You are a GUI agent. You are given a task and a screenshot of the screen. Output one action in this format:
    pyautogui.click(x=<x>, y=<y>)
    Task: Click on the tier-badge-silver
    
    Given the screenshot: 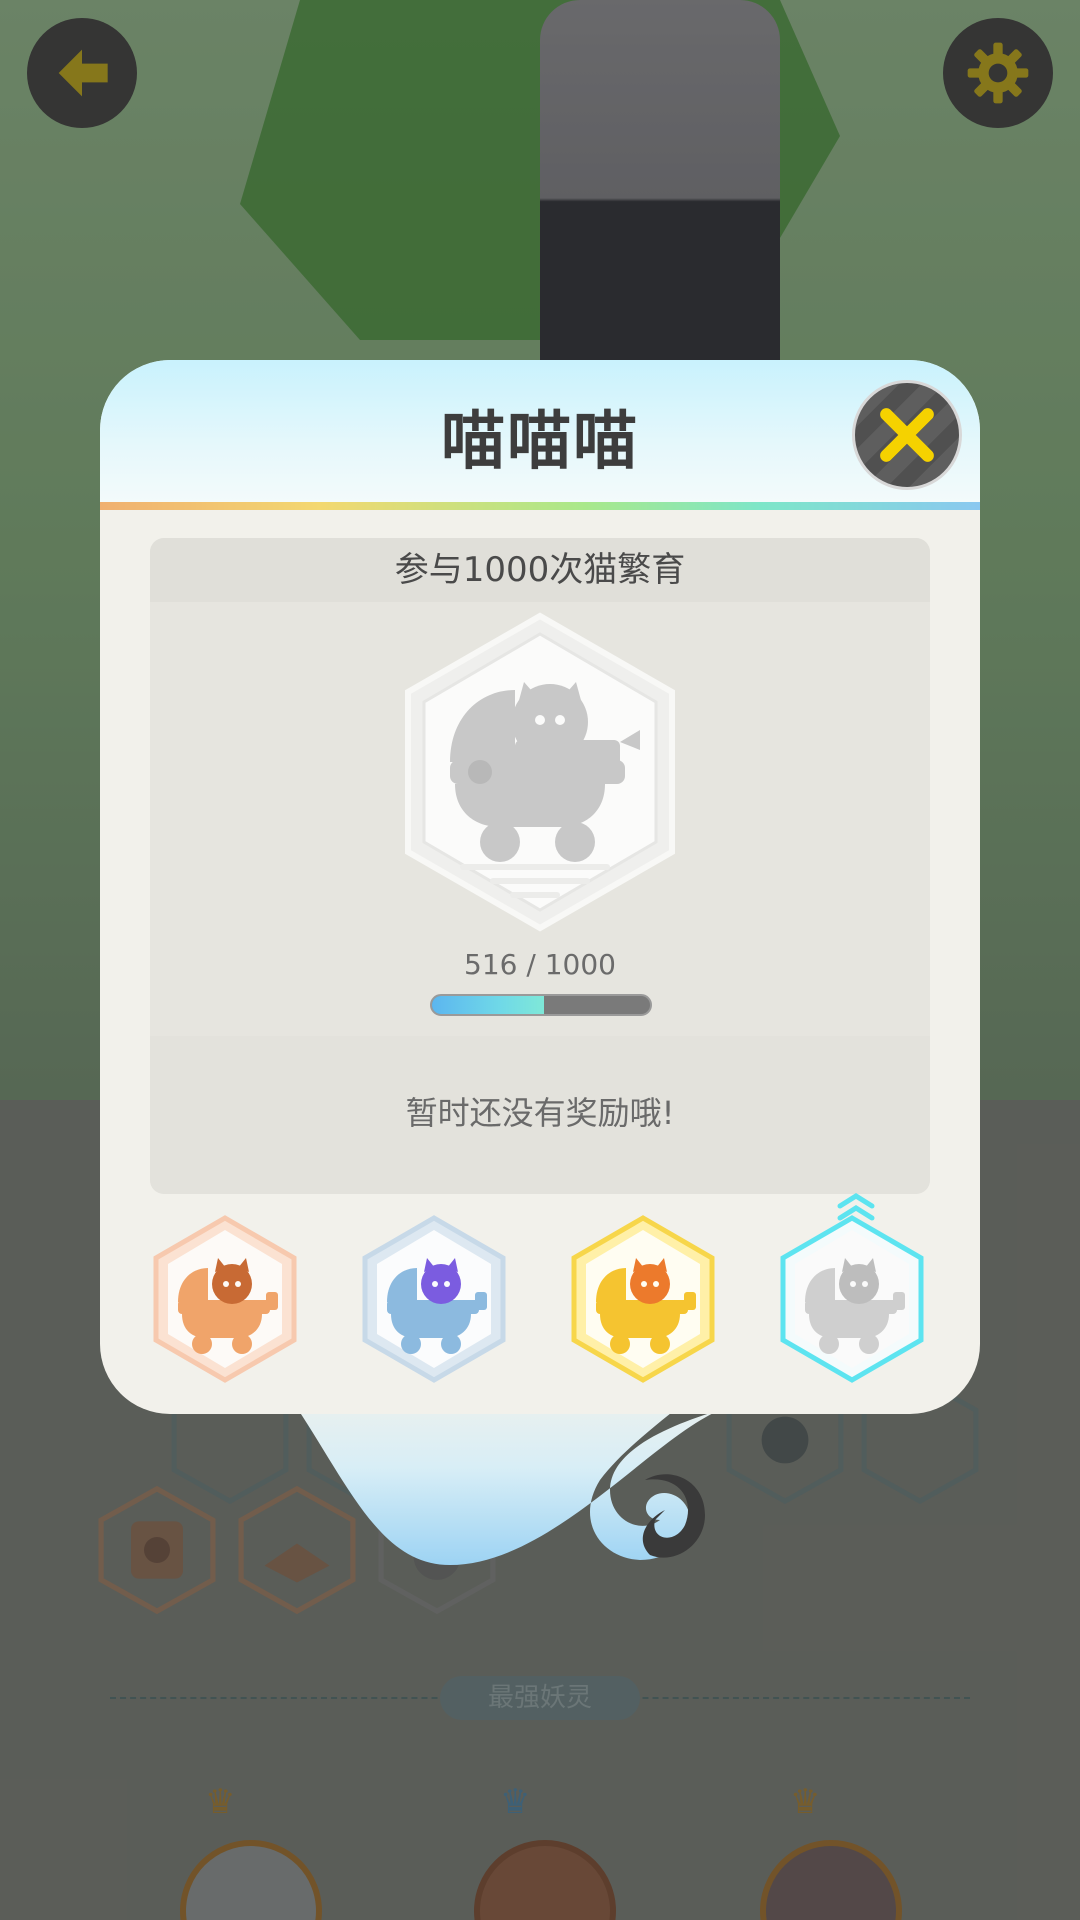 What is the action you would take?
    pyautogui.click(x=434, y=1299)
    